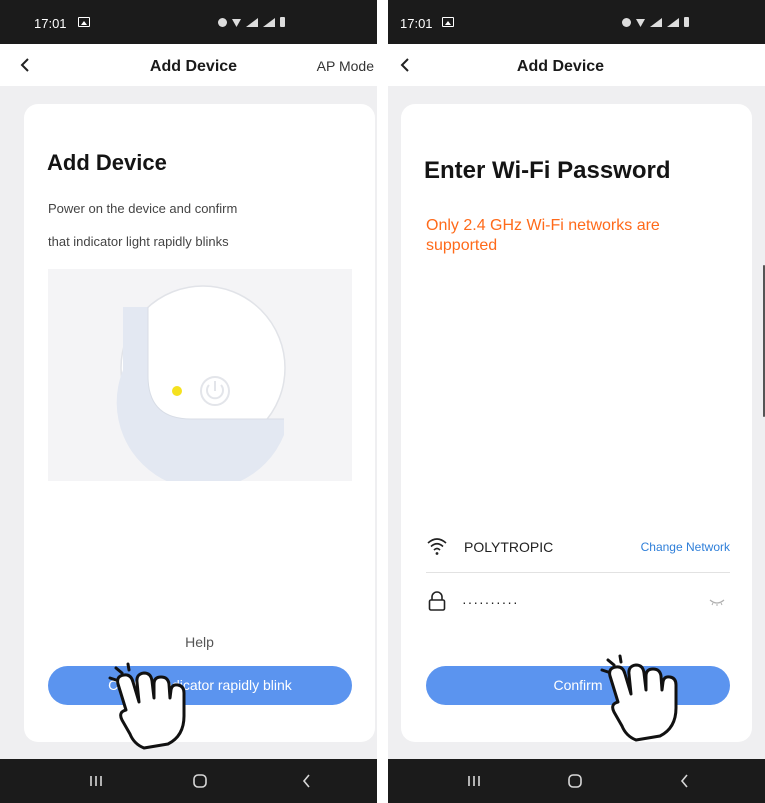  What do you see at coordinates (578, 572) in the screenshot?
I see `field-divider` at bounding box center [578, 572].